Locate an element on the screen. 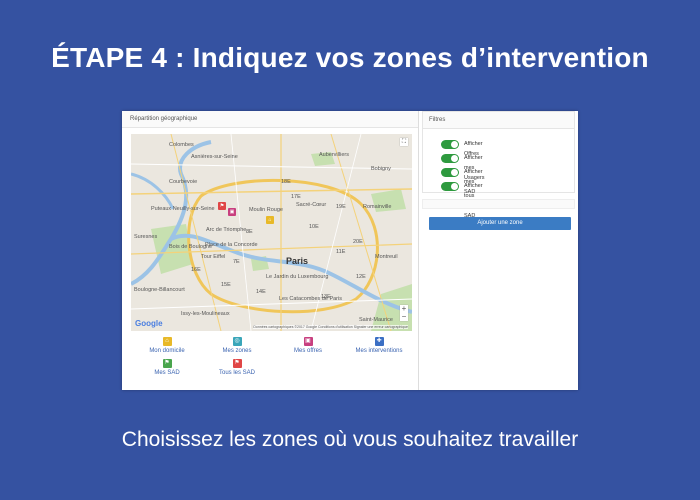  map-label-moulin-rouge: Moulin Rouge is located at coordinates (266, 210).